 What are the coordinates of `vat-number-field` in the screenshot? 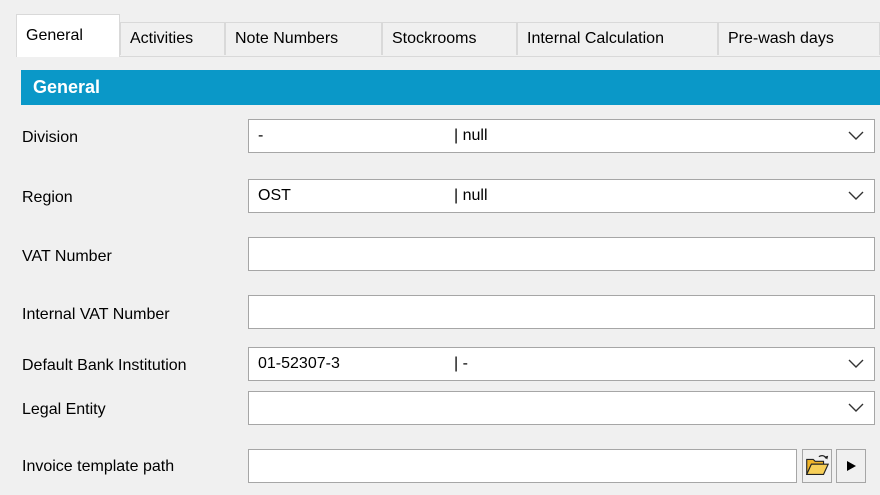 It's located at (561, 254).